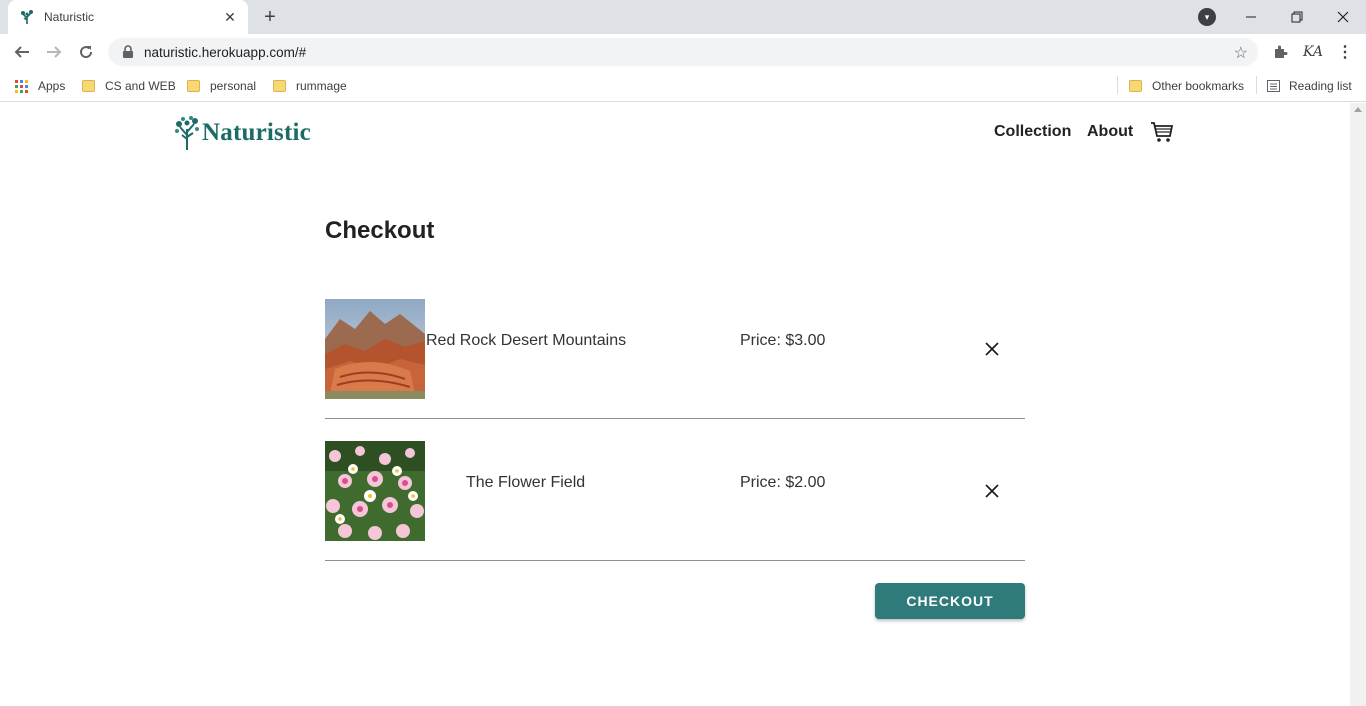 This screenshot has width=1366, height=706. What do you see at coordinates (187, 133) in the screenshot?
I see `tree-logo-icon` at bounding box center [187, 133].